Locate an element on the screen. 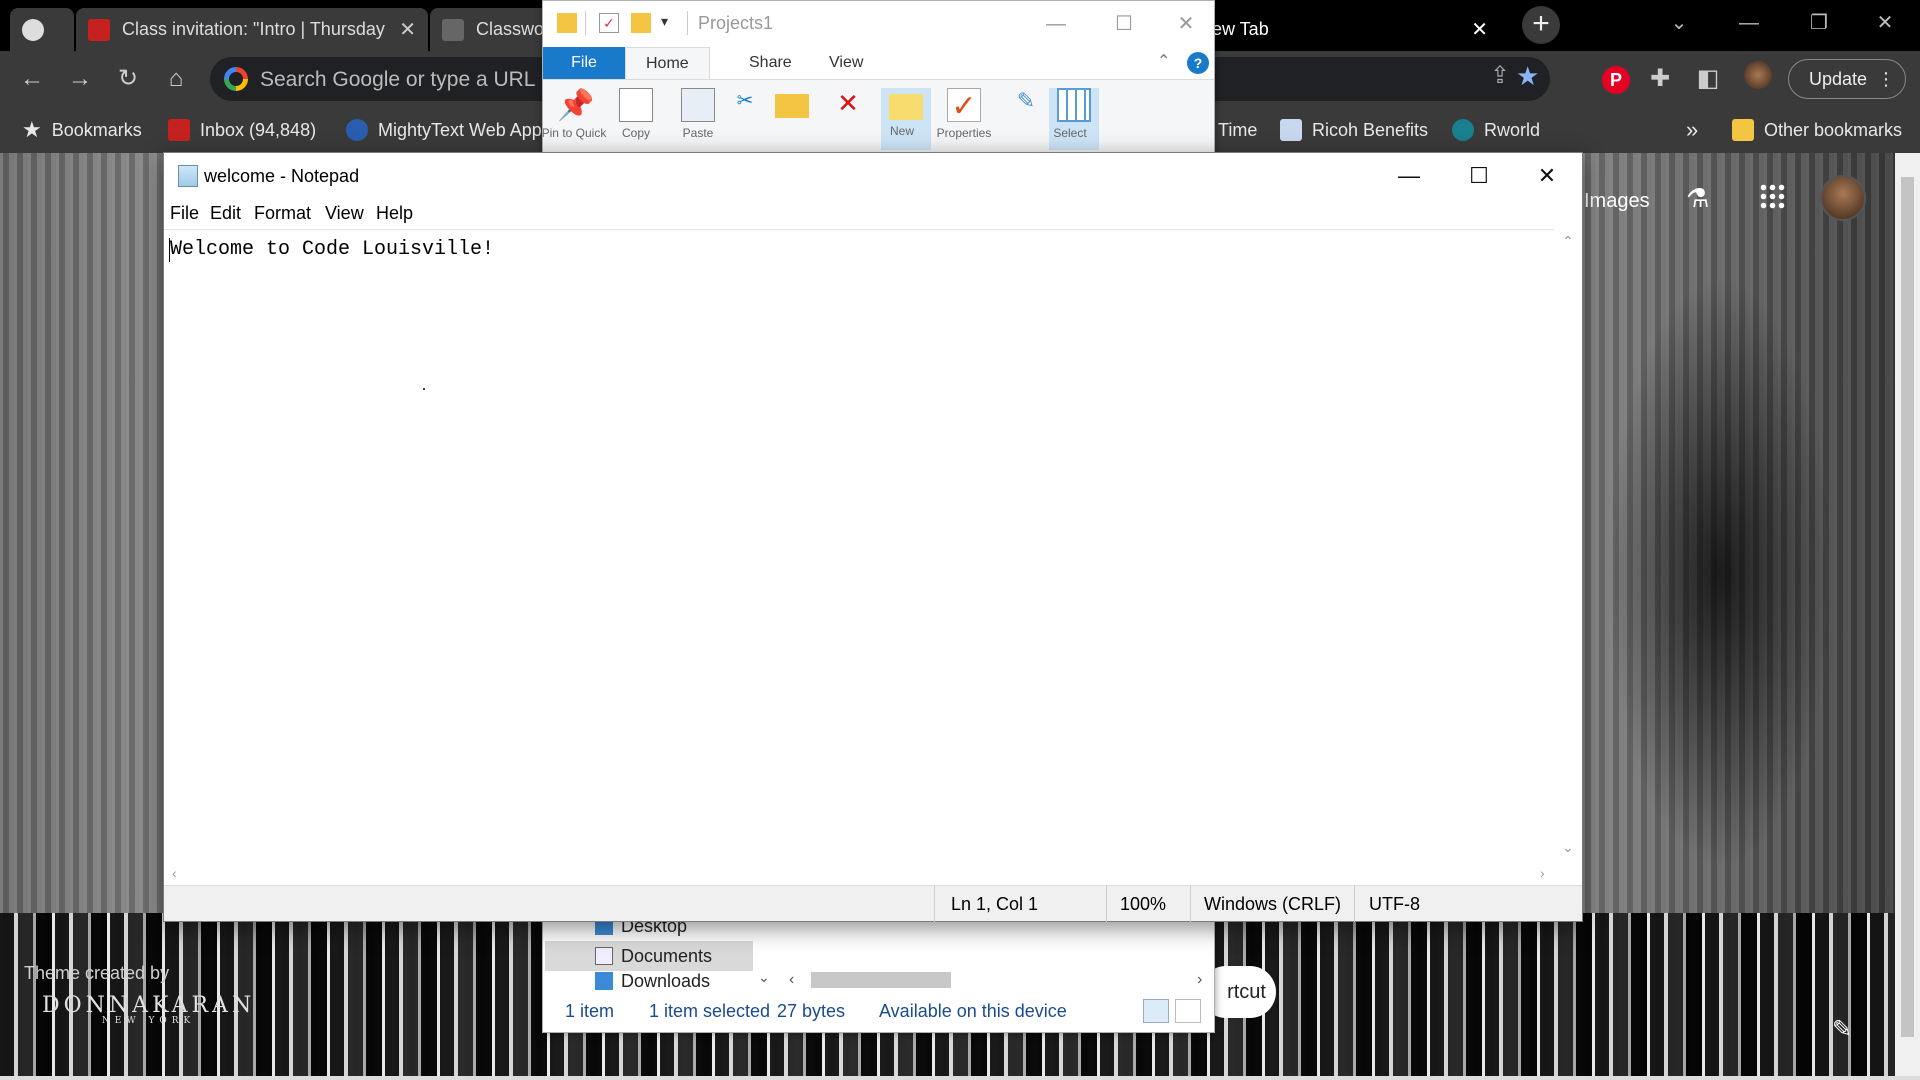 The image size is (1920, 1080). nav-item-downloads: Downloads is located at coordinates (649, 981).